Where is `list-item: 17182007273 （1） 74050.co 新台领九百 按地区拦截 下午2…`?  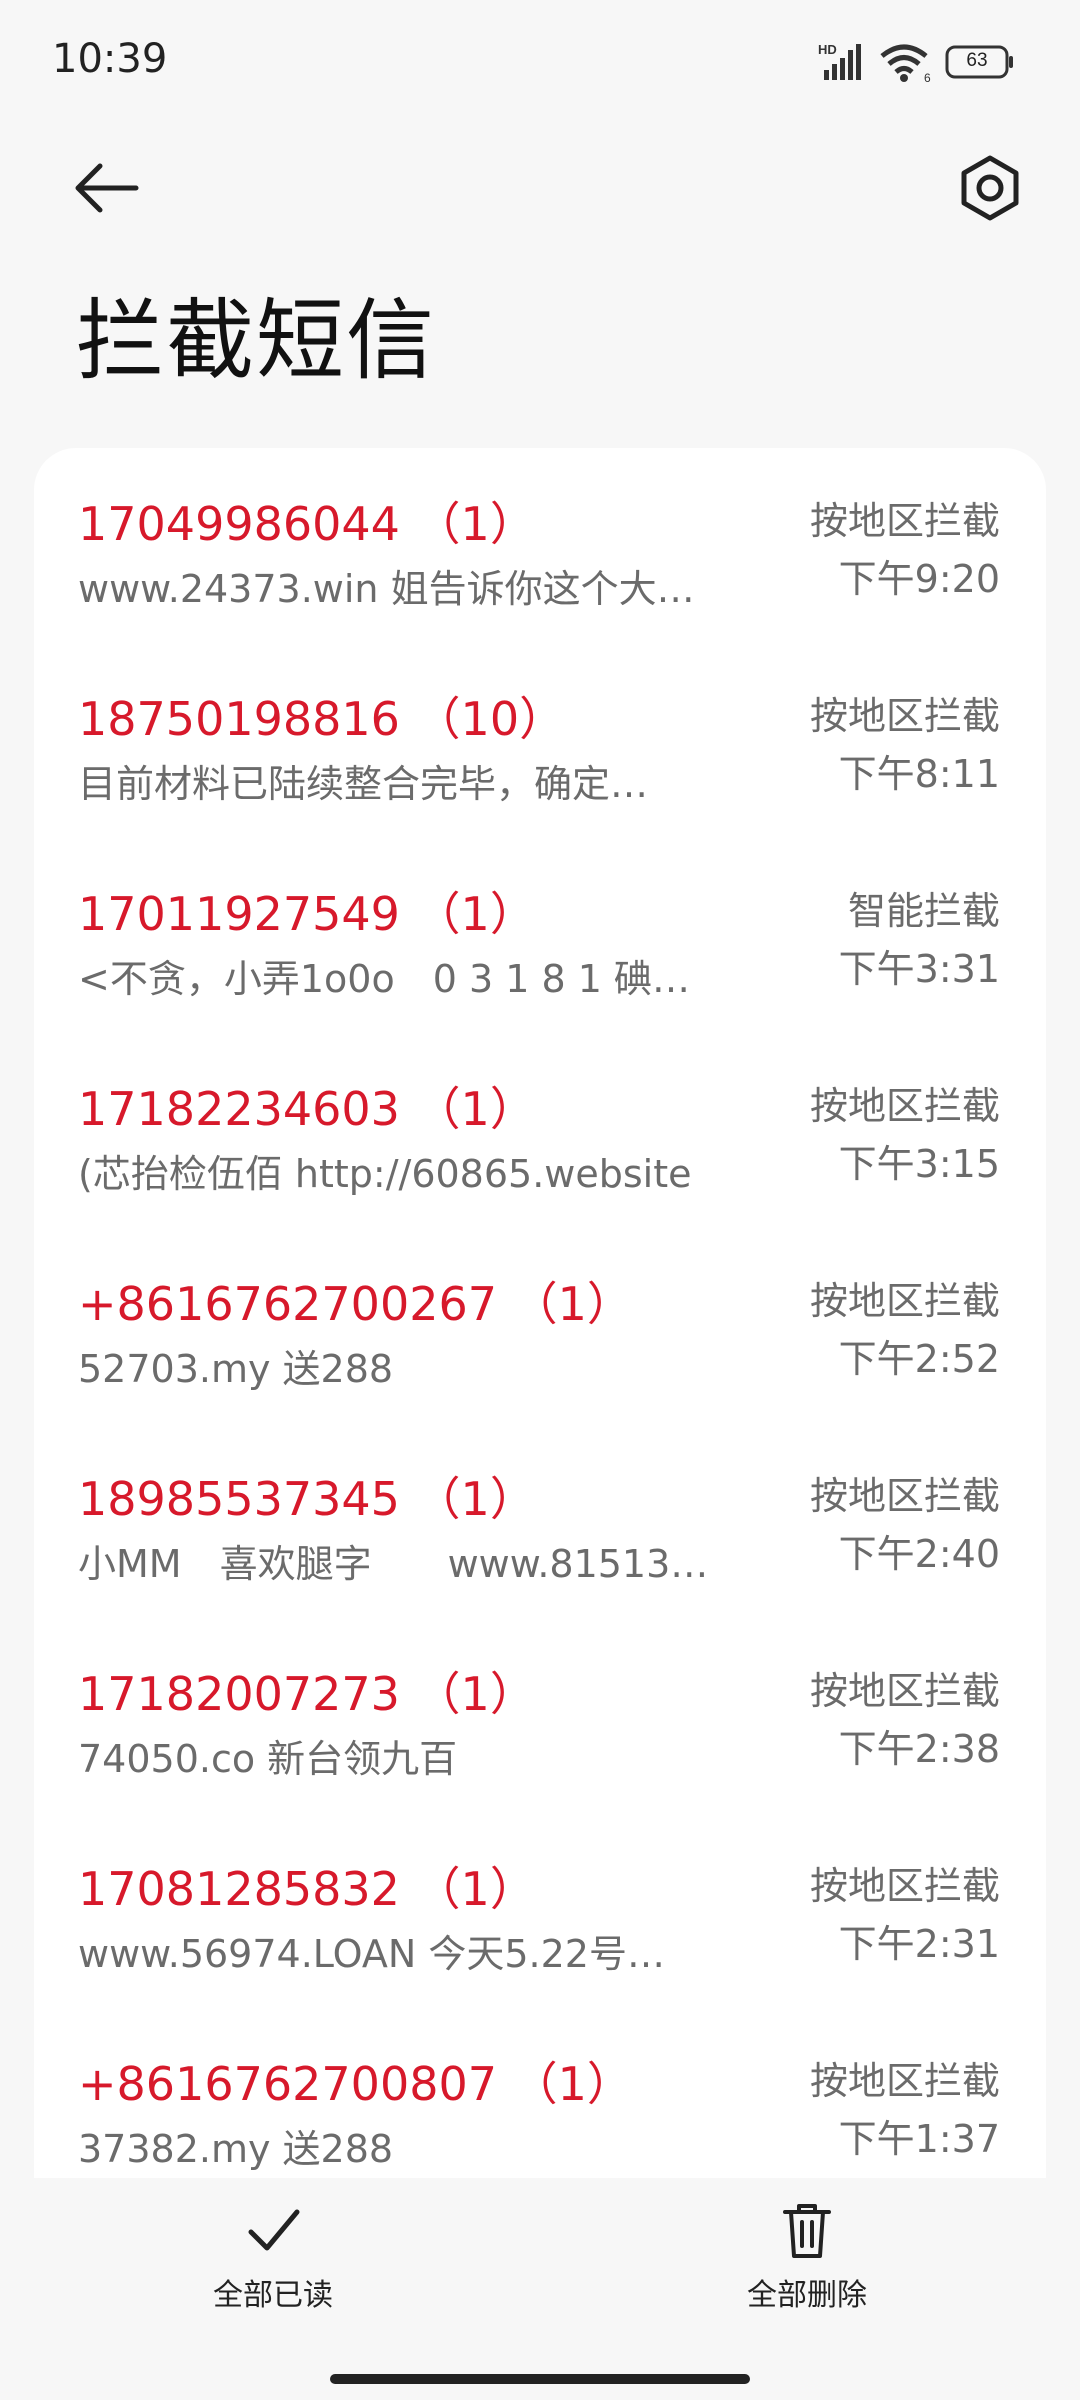
list-item: 17182007273 （1） 74050.co 新台领九百 按地区拦截 下午2… is located at coordinates (540, 1715).